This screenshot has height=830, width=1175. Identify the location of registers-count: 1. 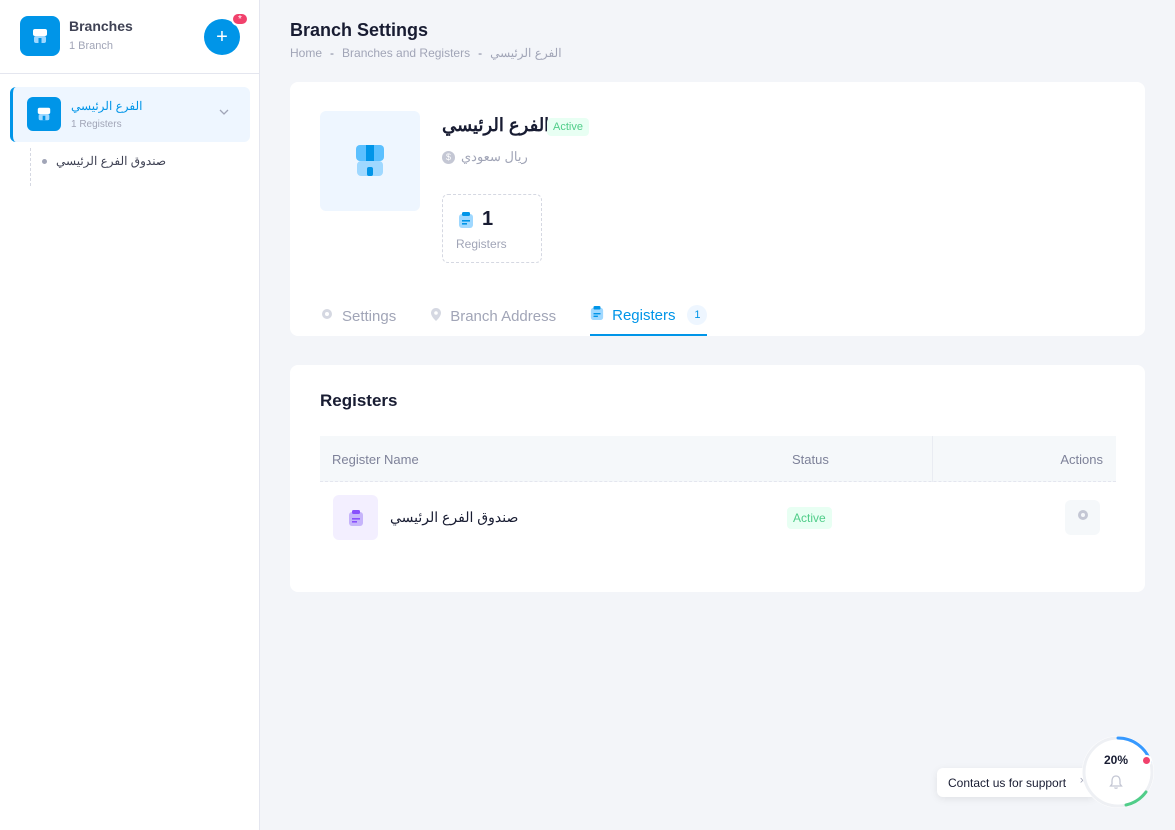
(488, 219).